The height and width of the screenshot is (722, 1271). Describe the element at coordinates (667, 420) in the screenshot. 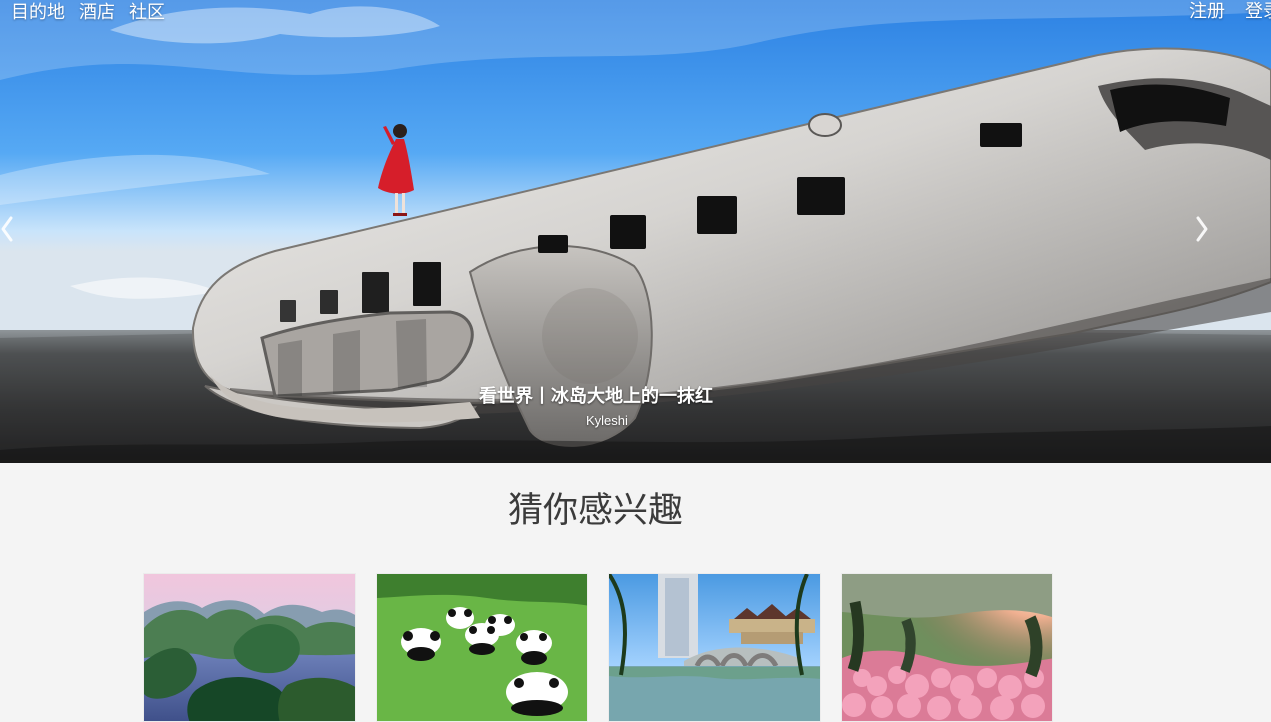

I see `hero-author: Kyleshi` at that location.